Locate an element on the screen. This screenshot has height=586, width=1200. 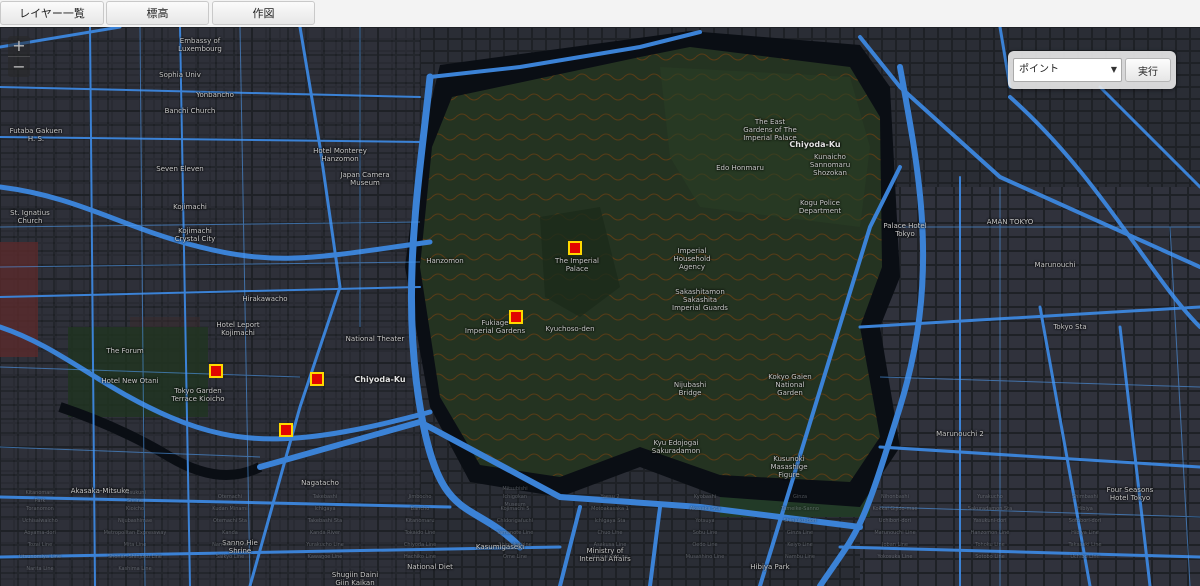
zoom-control: + − is located at coordinates (19, 56).